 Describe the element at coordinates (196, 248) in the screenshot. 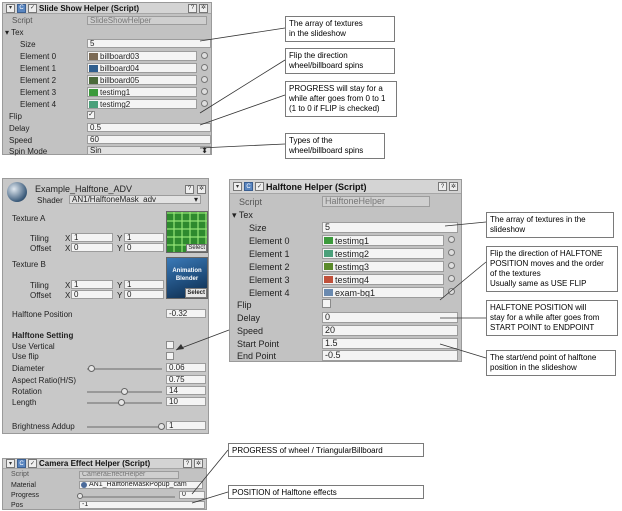

I see `texture-a-select-button: Select` at that location.